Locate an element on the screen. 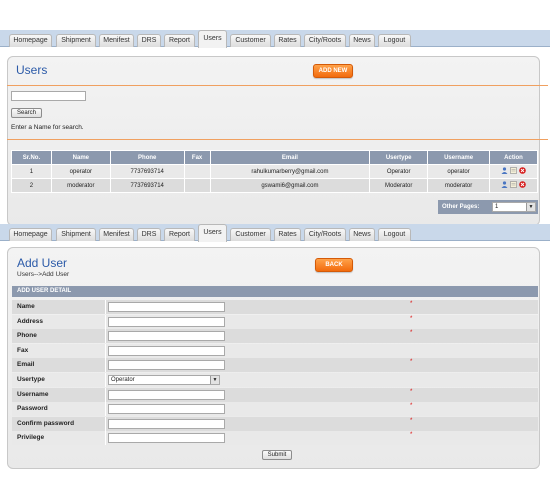 The image size is (550, 500). cell-srno: 1 is located at coordinates (31, 171).